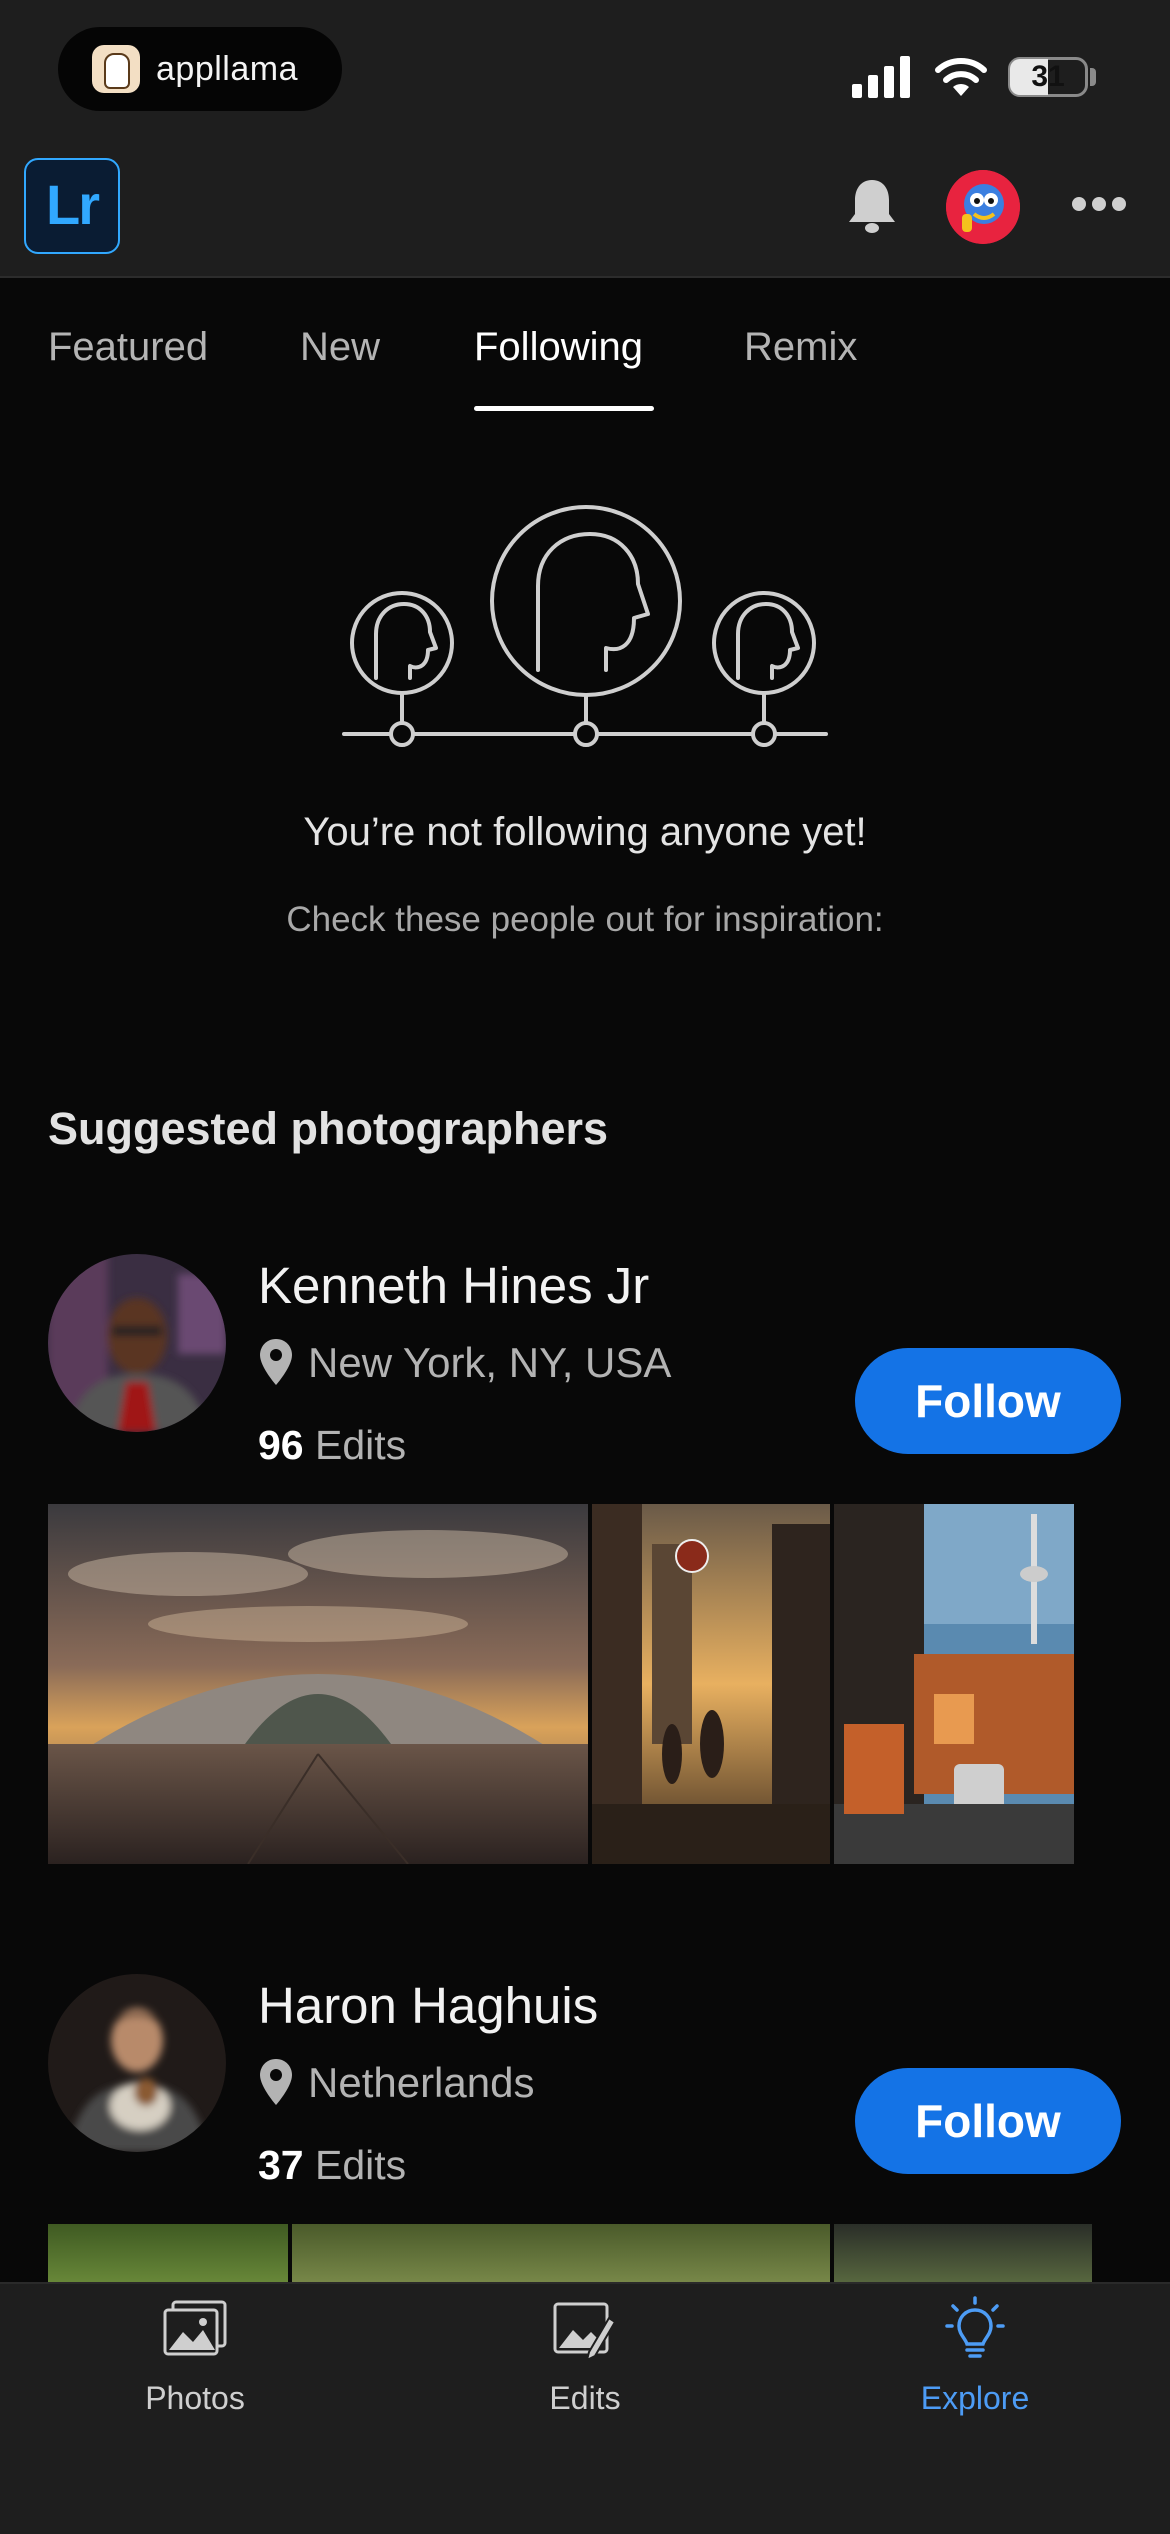  I want to click on appllama-pill: appllama, so click(200, 69).